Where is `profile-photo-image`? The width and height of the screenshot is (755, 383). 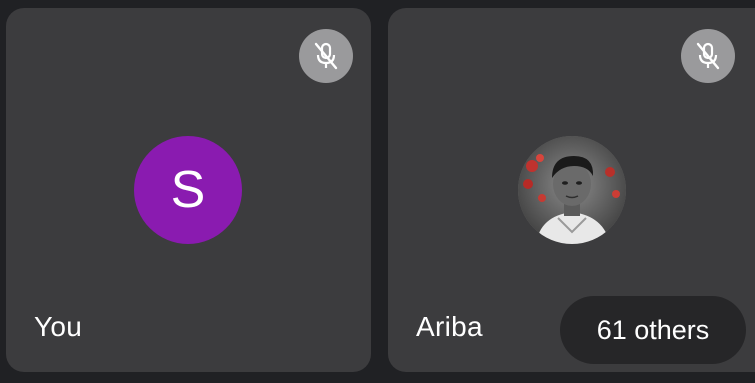 profile-photo-image is located at coordinates (572, 190).